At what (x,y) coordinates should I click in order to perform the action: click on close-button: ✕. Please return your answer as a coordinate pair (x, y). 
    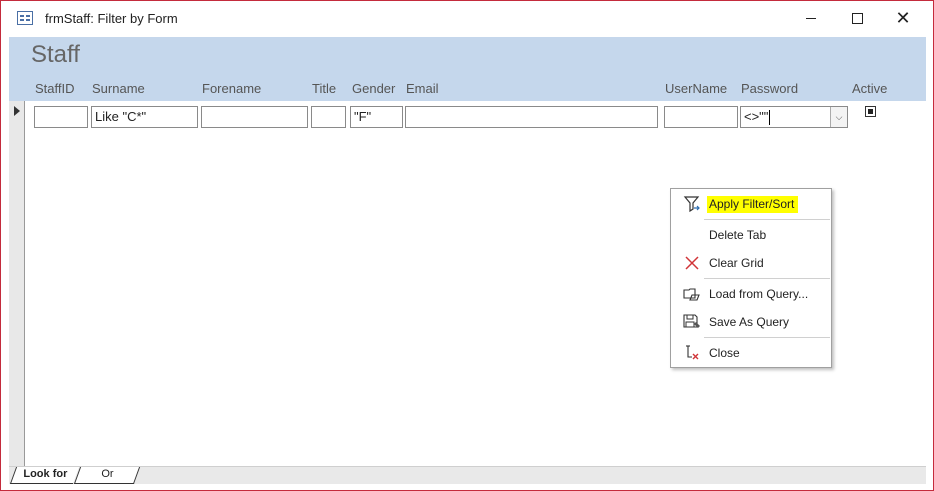
    Looking at the image, I should click on (903, 18).